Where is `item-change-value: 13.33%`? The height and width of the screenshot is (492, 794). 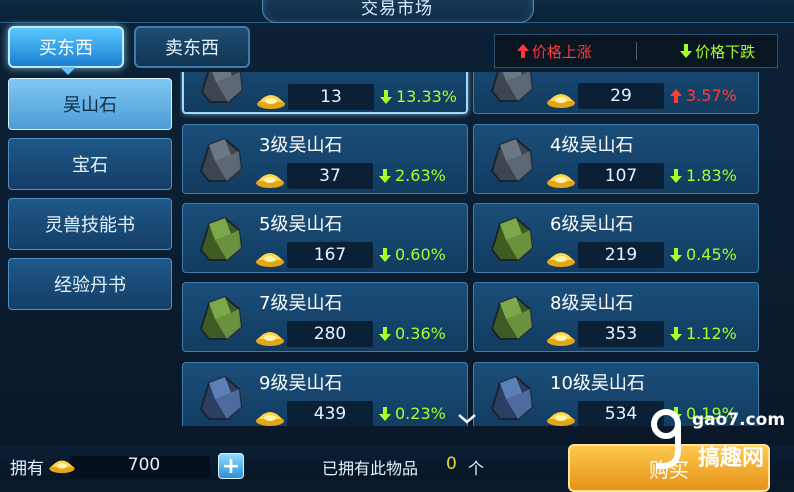 item-change-value: 13.33% is located at coordinates (427, 96).